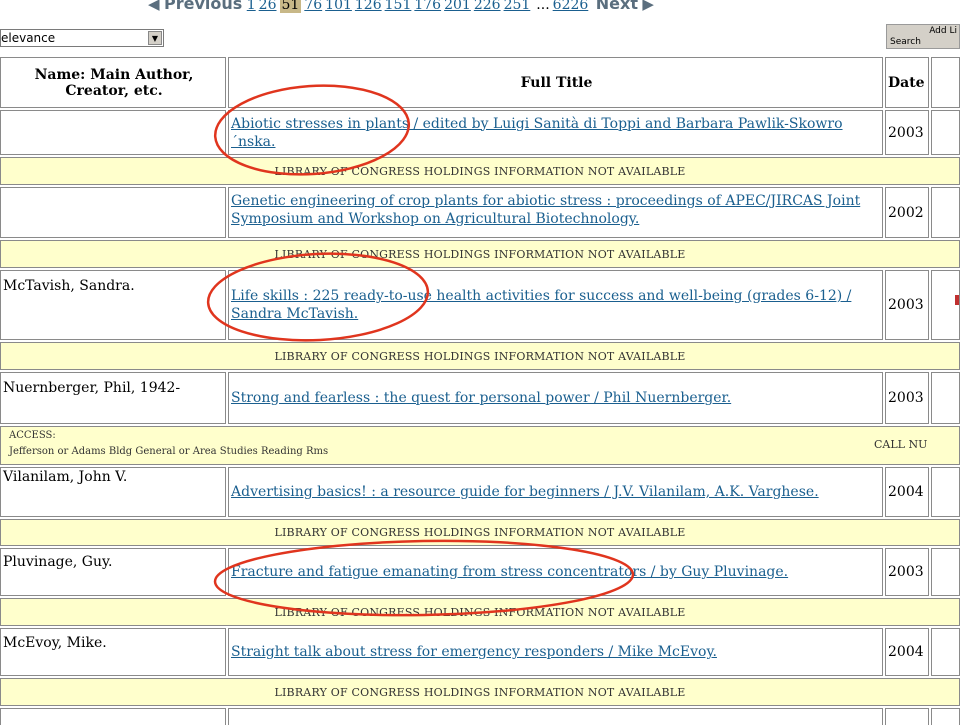 This screenshot has height=725, width=960. I want to click on page-link-last: 6226, so click(571, 6).